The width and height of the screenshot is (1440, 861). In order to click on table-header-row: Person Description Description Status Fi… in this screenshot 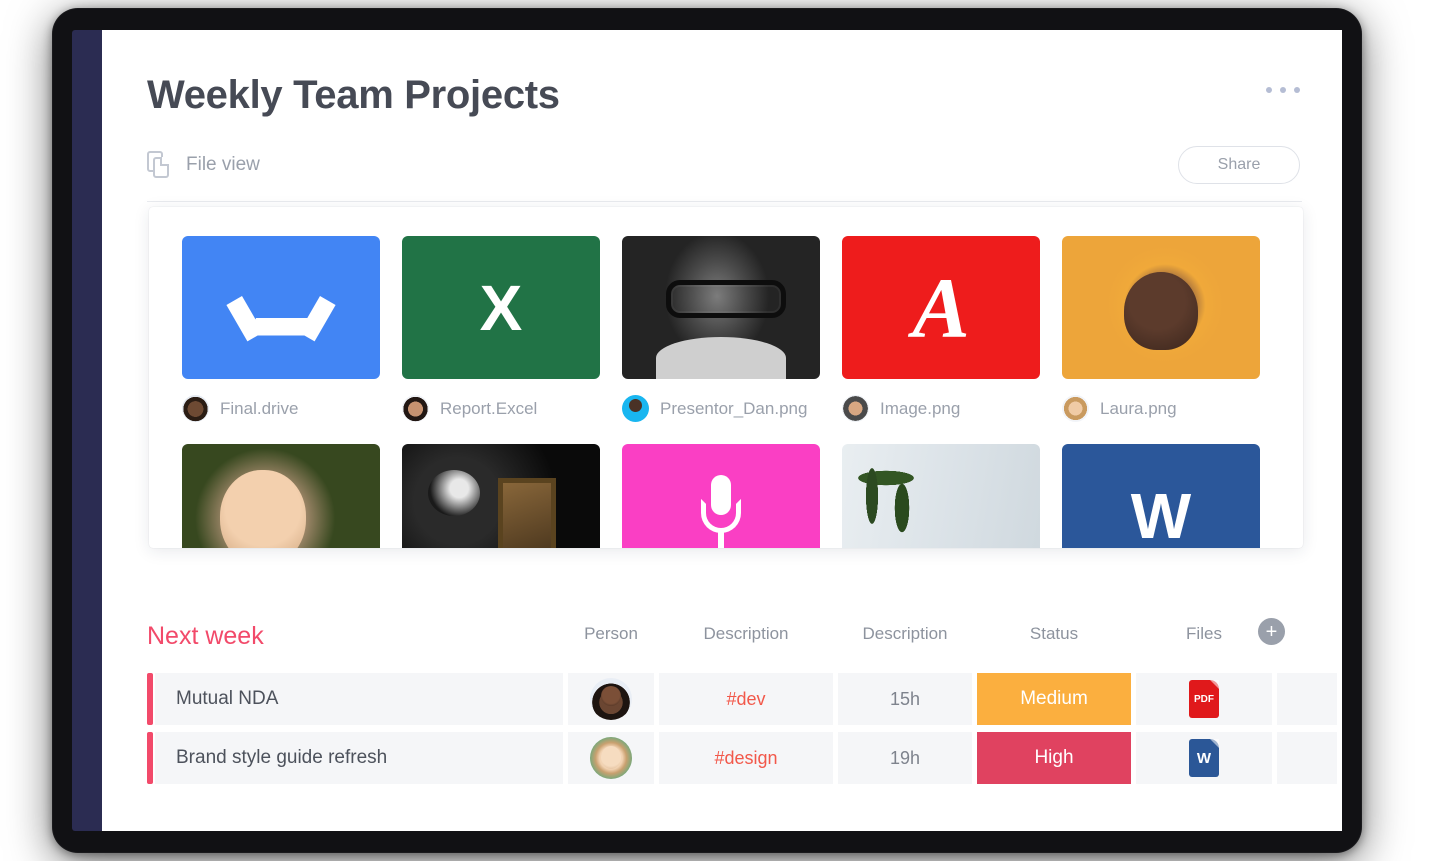, I will do `click(727, 637)`.